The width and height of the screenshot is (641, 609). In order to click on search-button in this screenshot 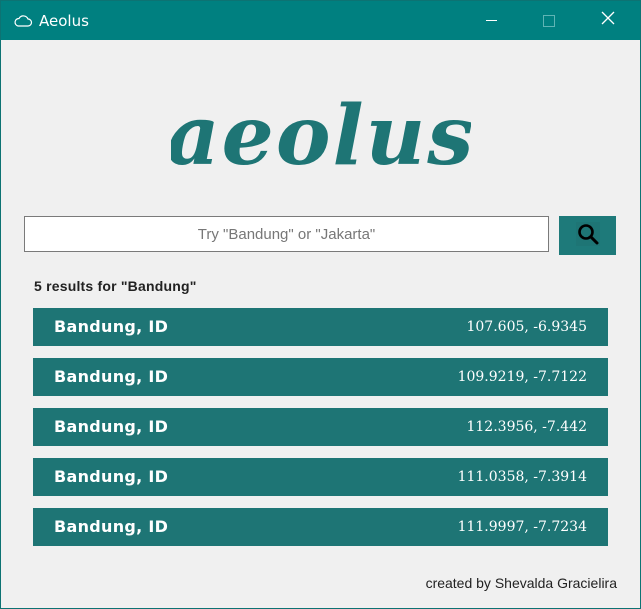, I will do `click(587, 235)`.